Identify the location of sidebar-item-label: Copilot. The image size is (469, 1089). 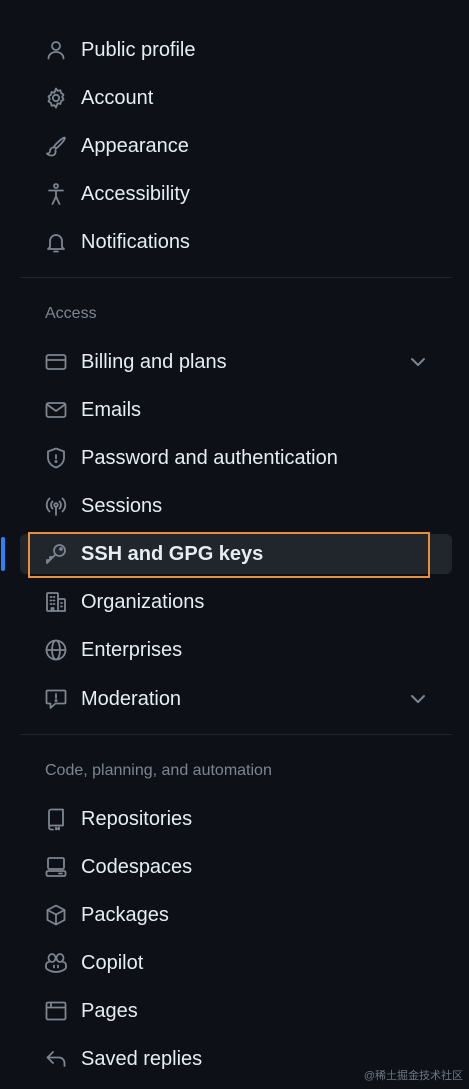
(112, 963).